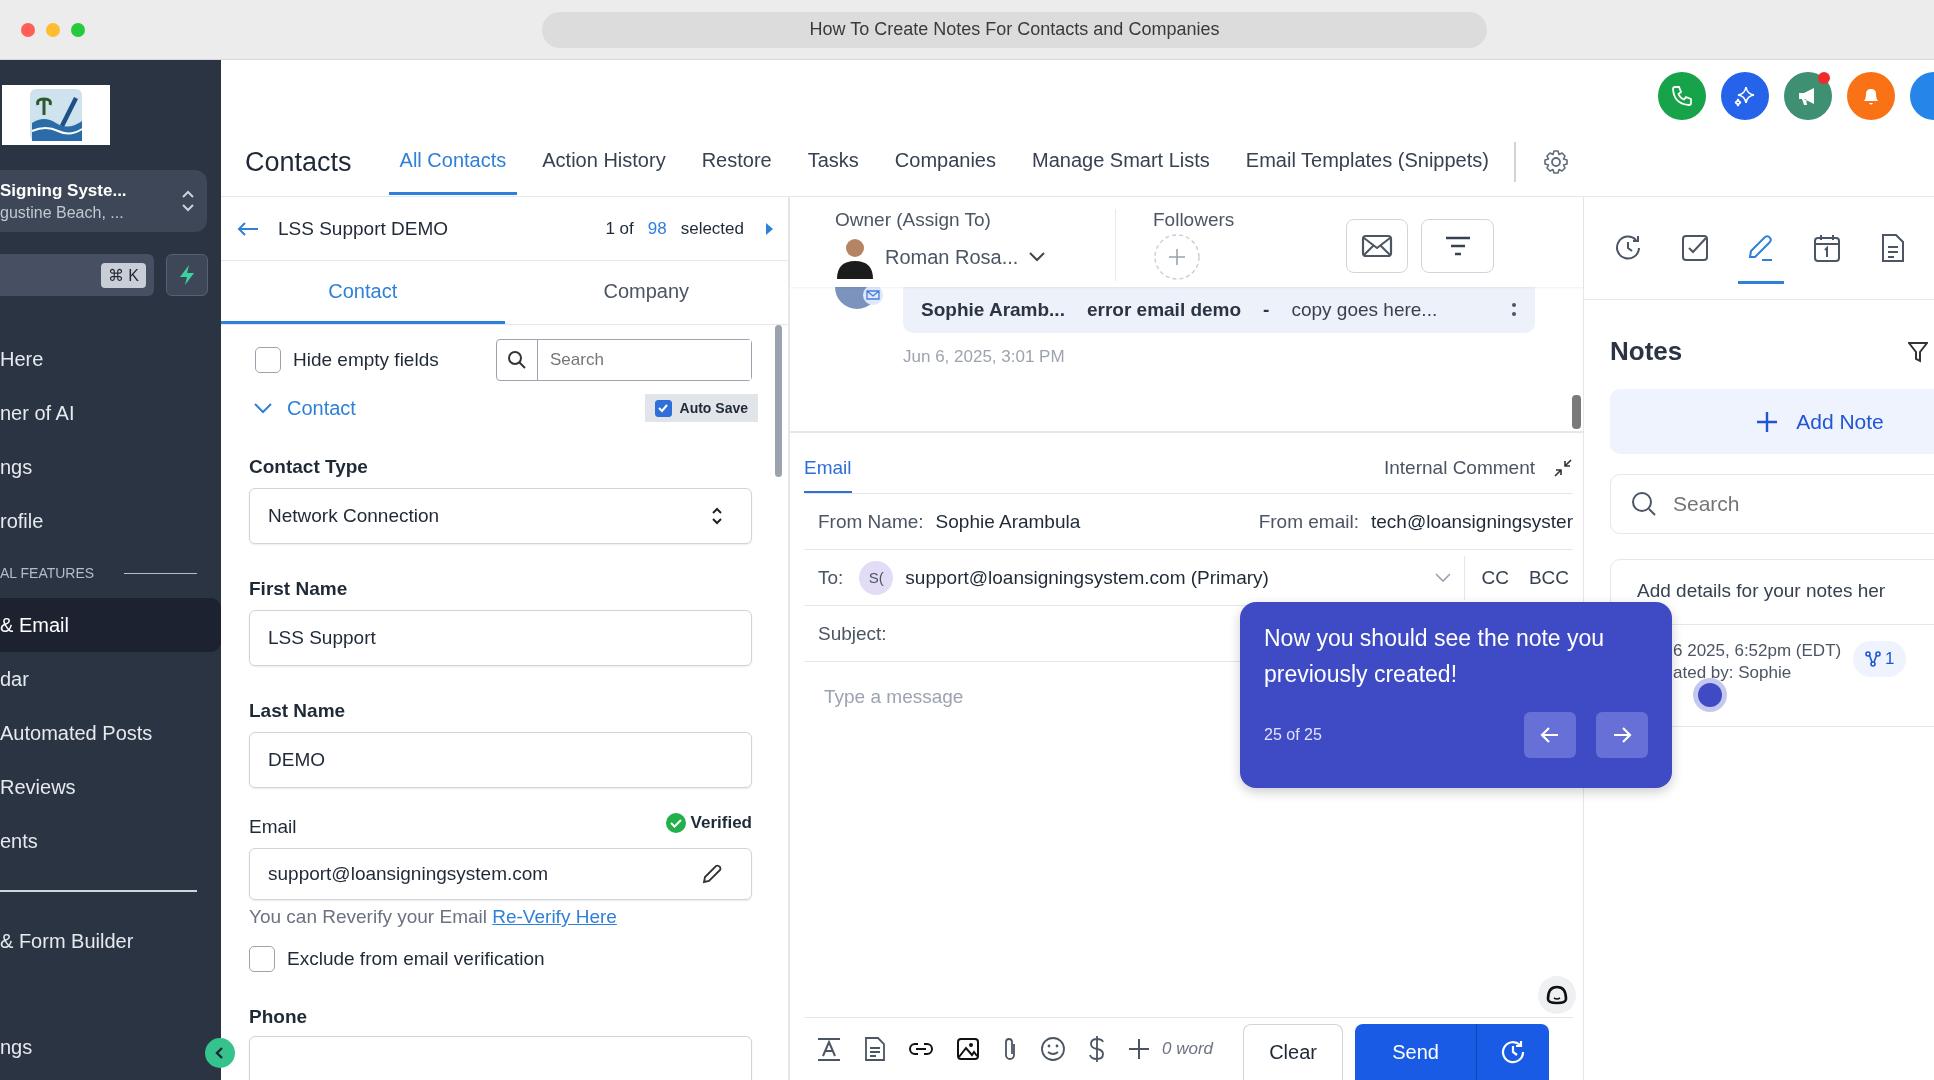 The height and width of the screenshot is (1080, 1934). I want to click on nav-tab: Action History, so click(604, 165).